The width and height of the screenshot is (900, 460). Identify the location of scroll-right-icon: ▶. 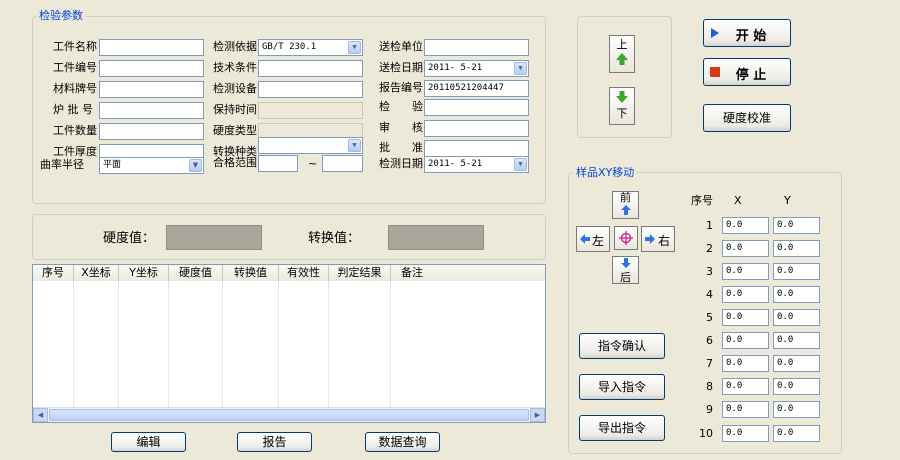
(537, 415).